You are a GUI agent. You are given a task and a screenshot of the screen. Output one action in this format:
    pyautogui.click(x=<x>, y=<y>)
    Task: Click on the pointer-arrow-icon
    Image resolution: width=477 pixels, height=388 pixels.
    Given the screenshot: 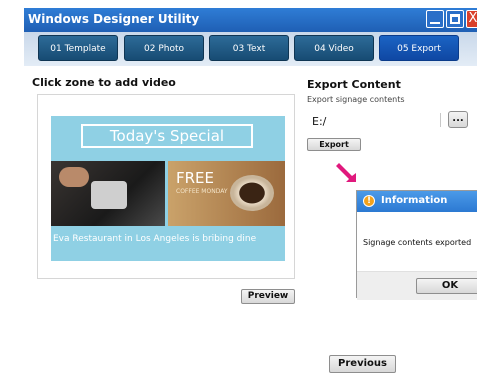 What is the action you would take?
    pyautogui.click(x=346, y=172)
    